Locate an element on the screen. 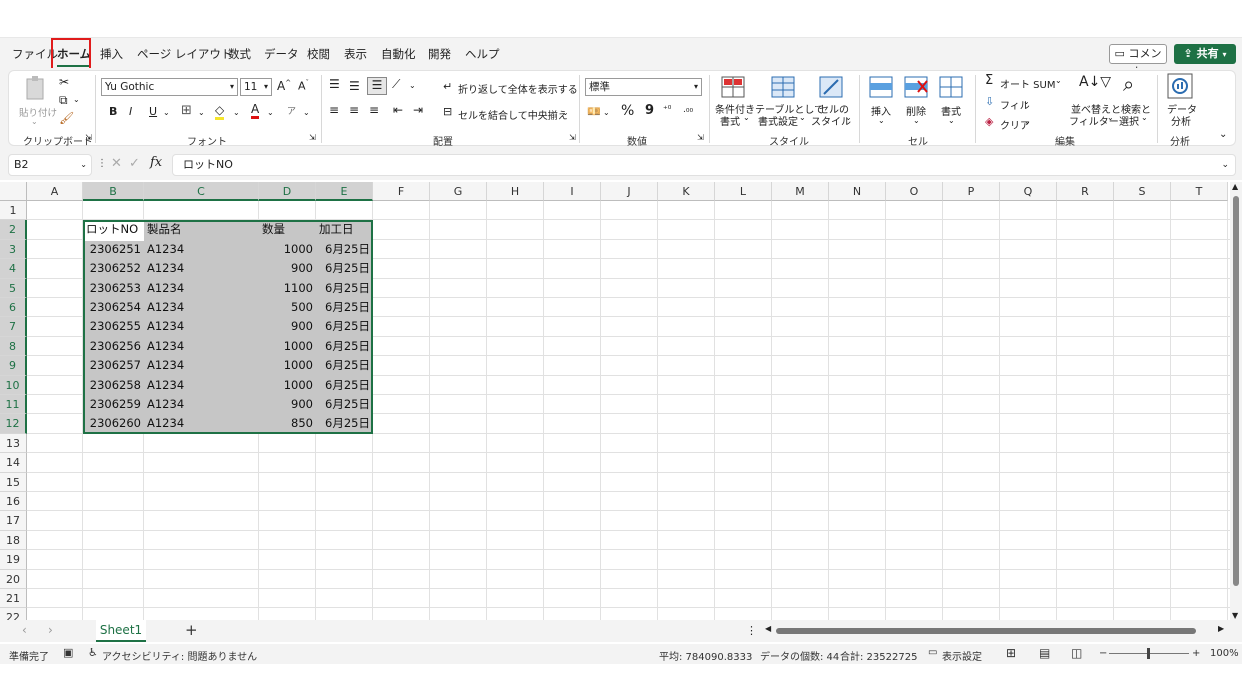 The width and height of the screenshot is (1242, 696). clipboard-launcher-icon: ⇲ is located at coordinates (88, 137).